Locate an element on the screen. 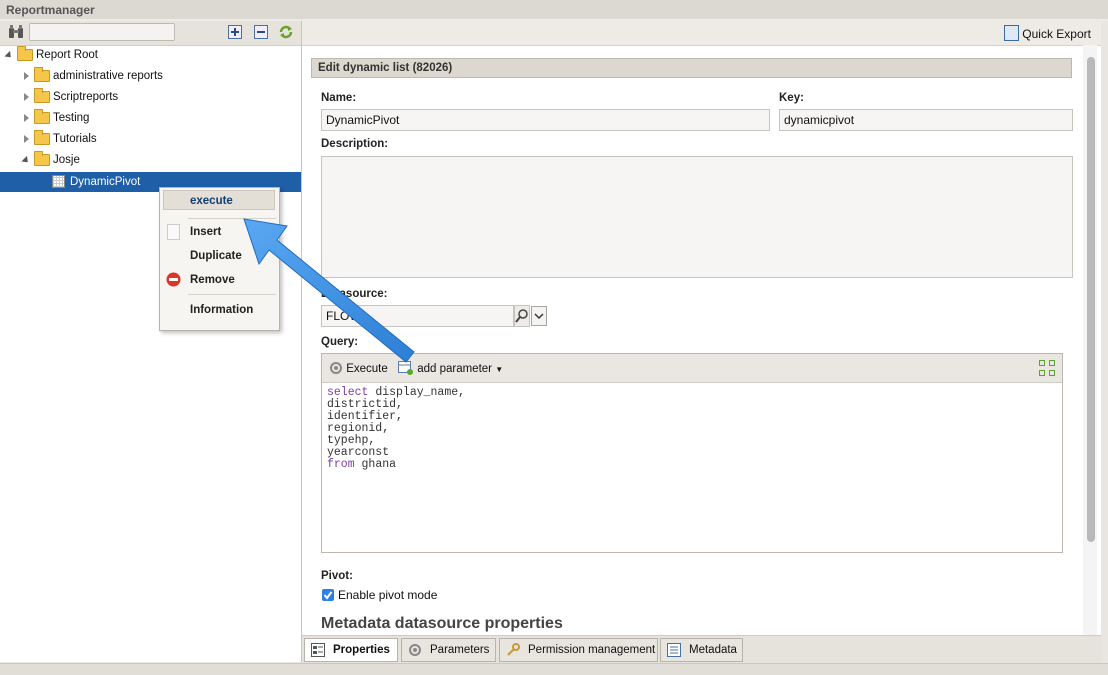 The image size is (1108, 675). tree-item-label: DynamicPivot is located at coordinates (105, 182).